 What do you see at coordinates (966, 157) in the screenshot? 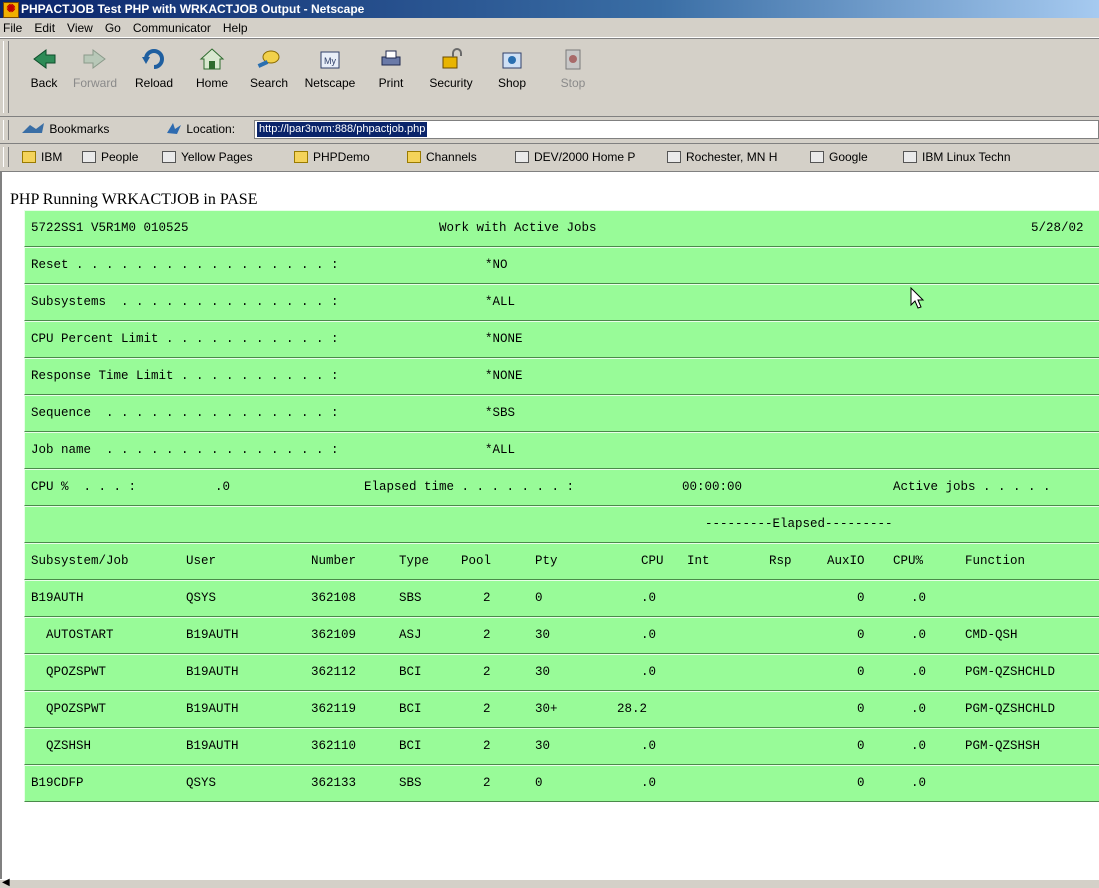
I see `bookmark-label: IBM Linux Techn` at bounding box center [966, 157].